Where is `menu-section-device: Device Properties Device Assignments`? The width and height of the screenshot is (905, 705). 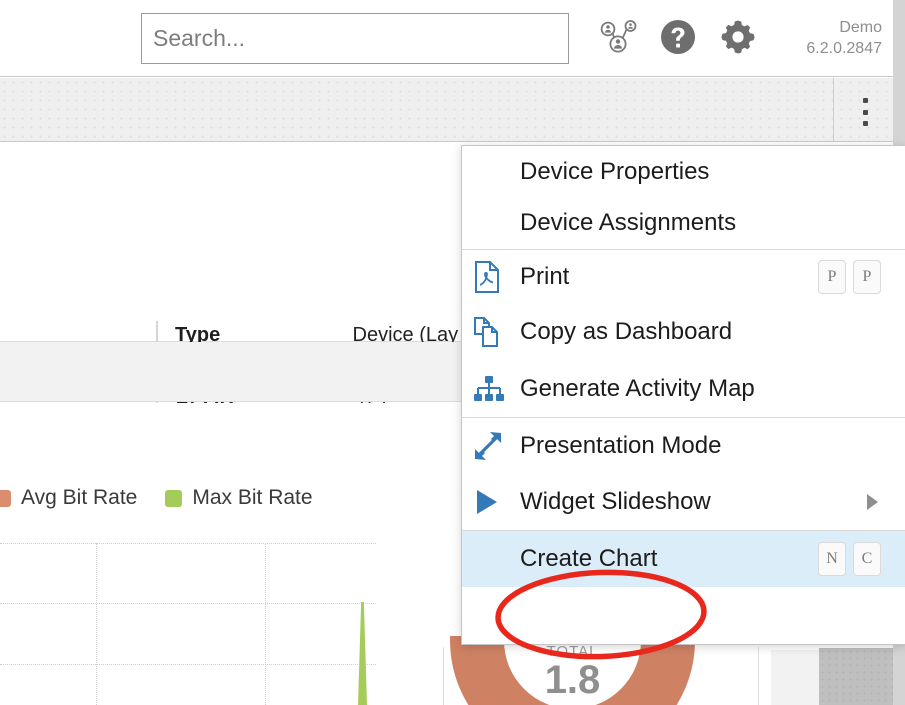 menu-section-device: Device Properties Device Assignments is located at coordinates (683, 197).